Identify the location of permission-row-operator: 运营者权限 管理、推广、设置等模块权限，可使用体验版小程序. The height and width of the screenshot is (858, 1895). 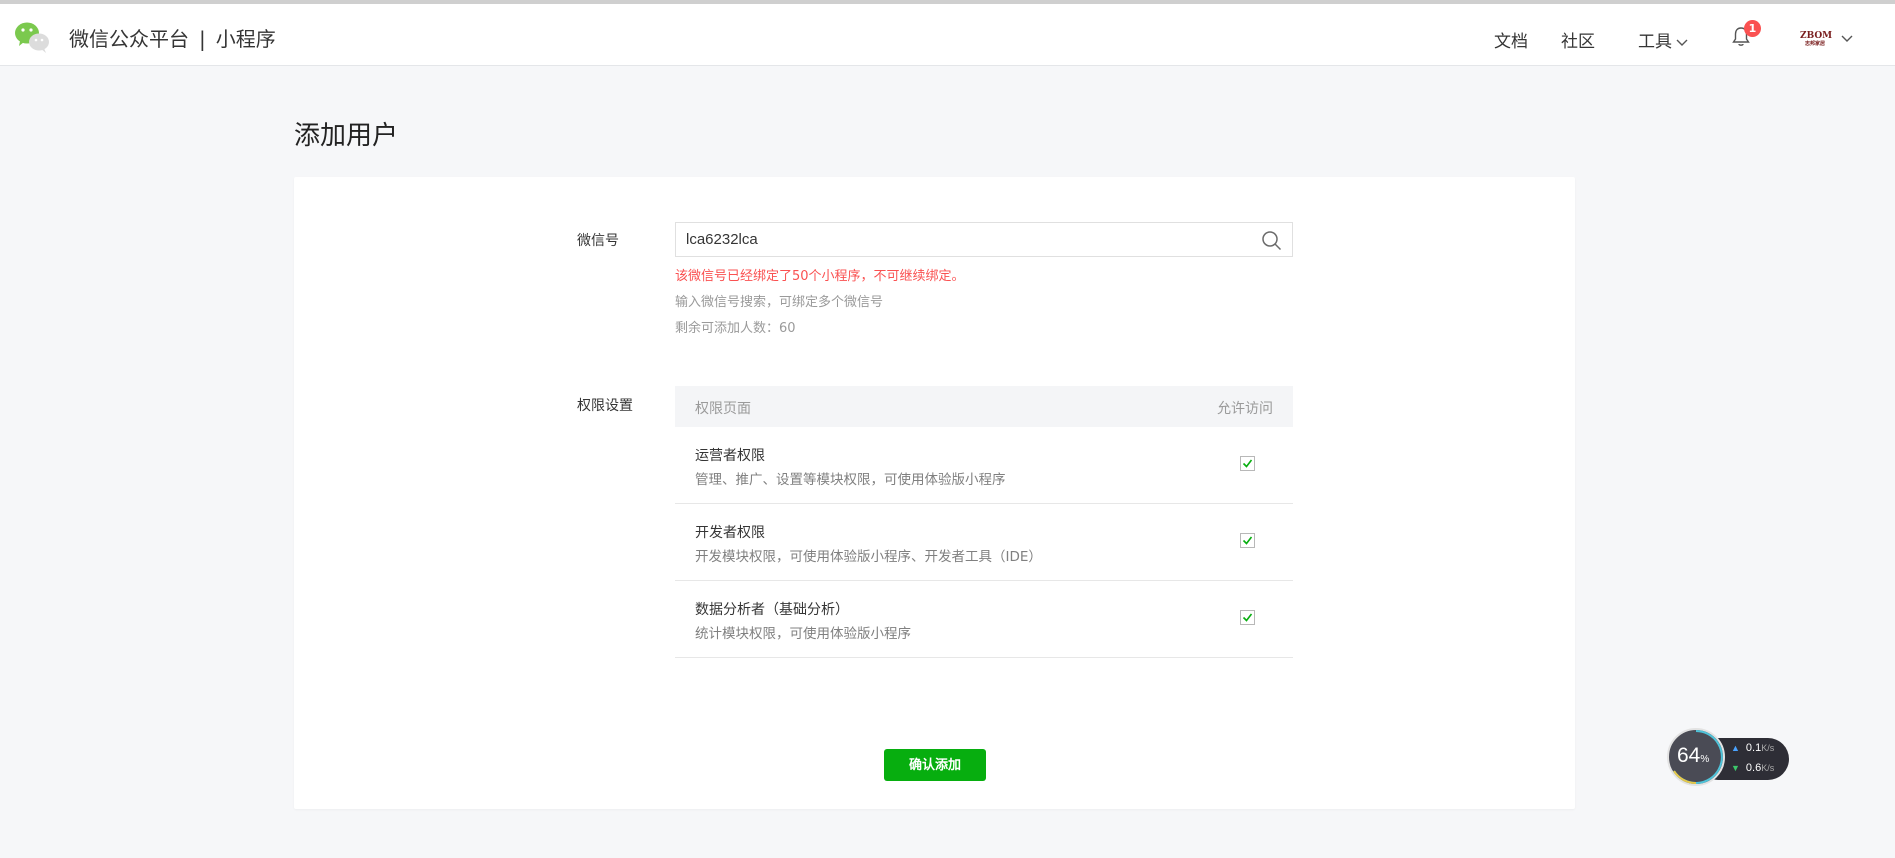
(984, 466).